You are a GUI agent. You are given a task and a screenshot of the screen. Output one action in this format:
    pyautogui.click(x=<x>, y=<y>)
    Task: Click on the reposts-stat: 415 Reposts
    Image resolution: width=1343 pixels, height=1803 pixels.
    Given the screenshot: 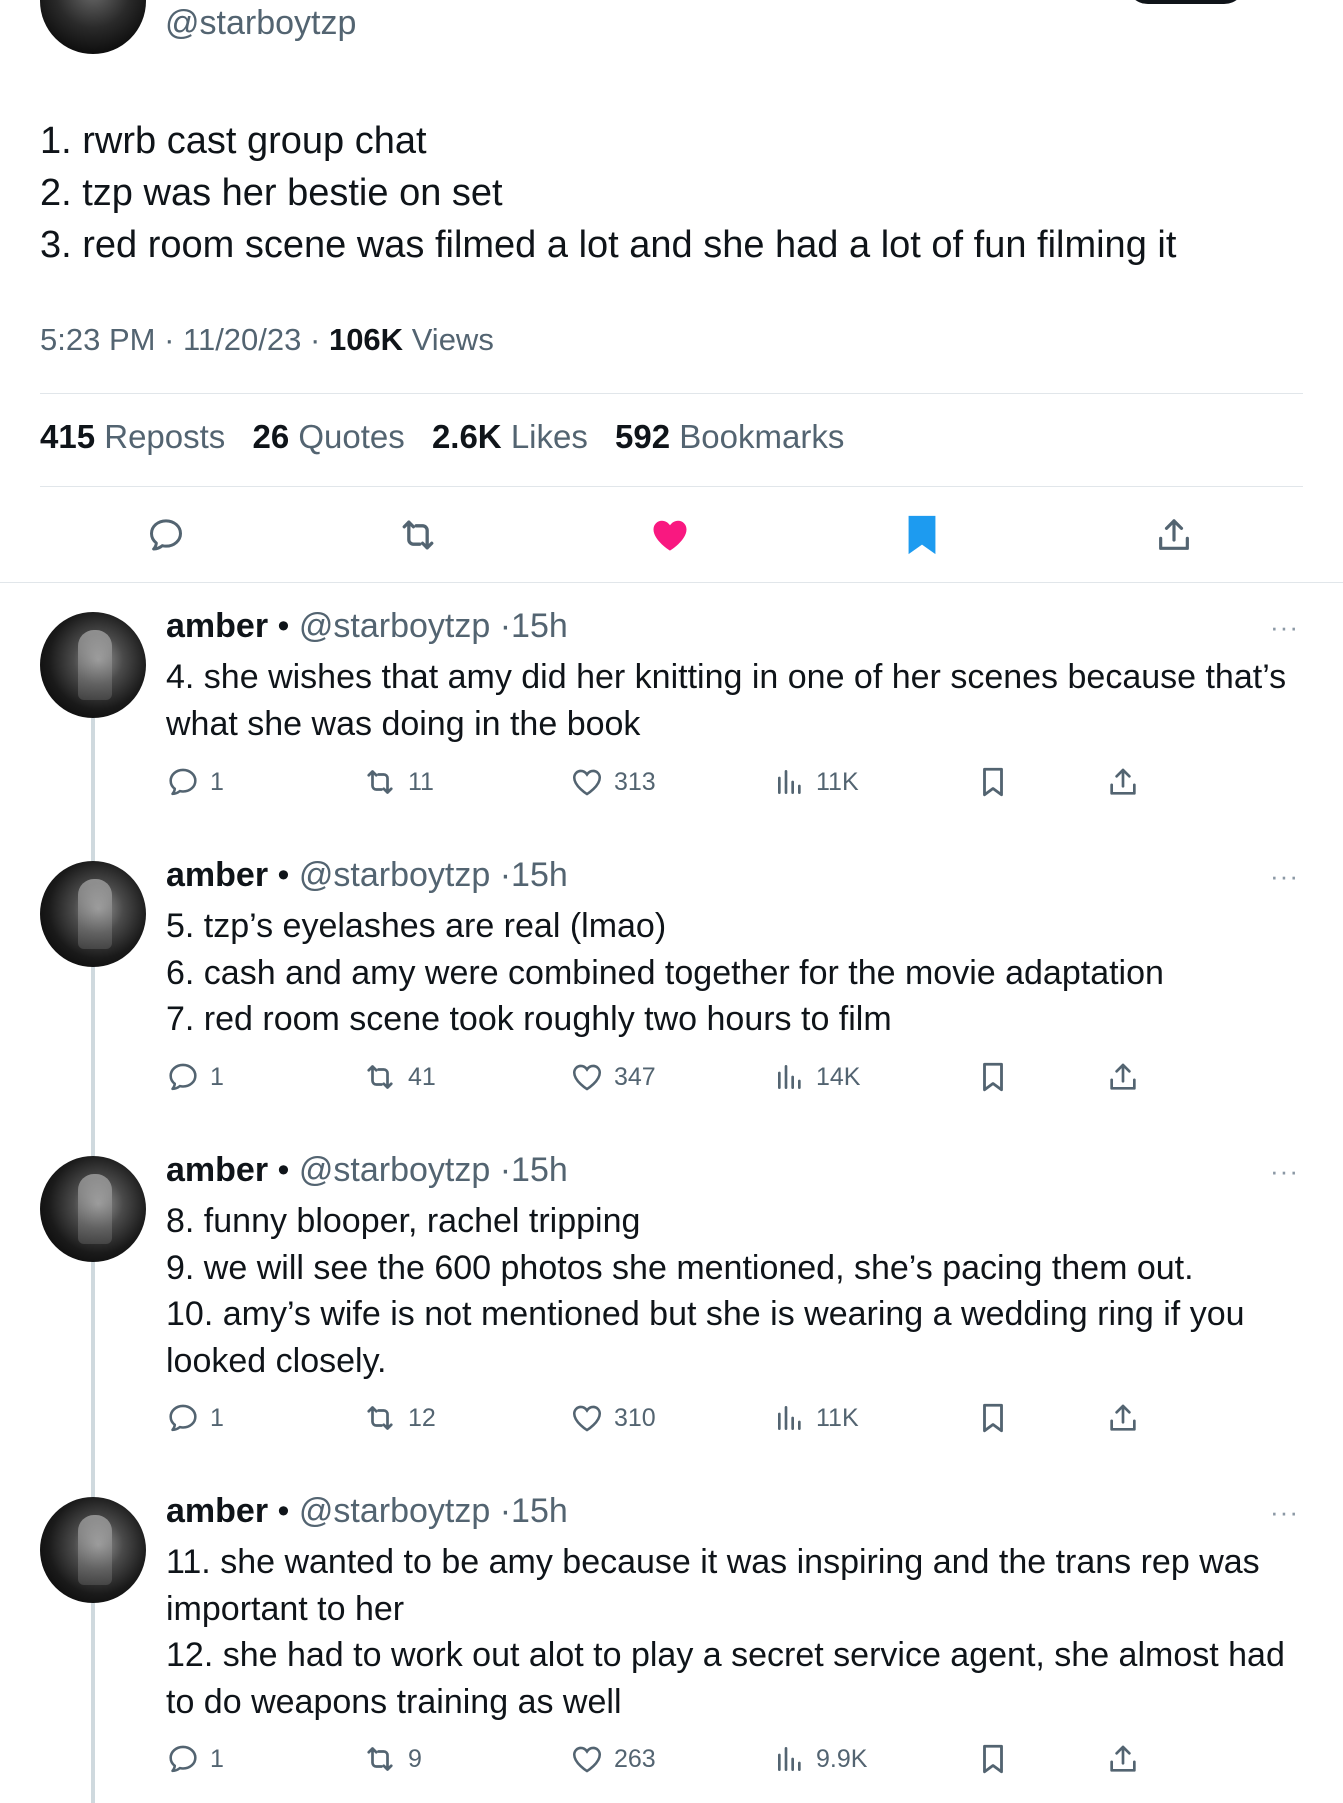 What is the action you would take?
    pyautogui.click(x=132, y=436)
    